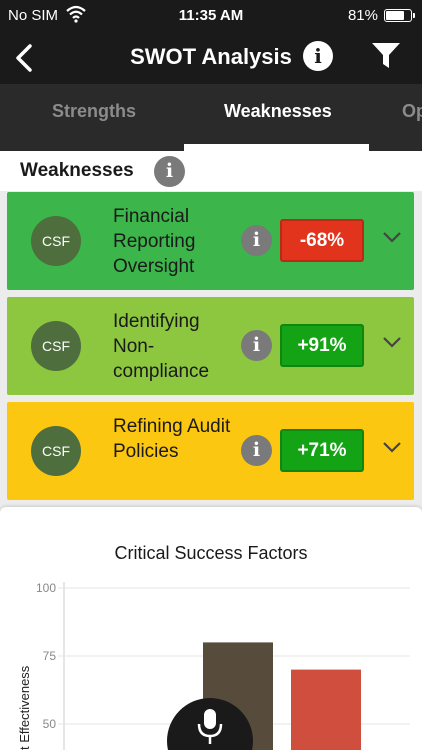 This screenshot has height=750, width=422. Describe the element at coordinates (172, 439) in the screenshot. I see `csf-name: Refining Audit Policies` at that location.